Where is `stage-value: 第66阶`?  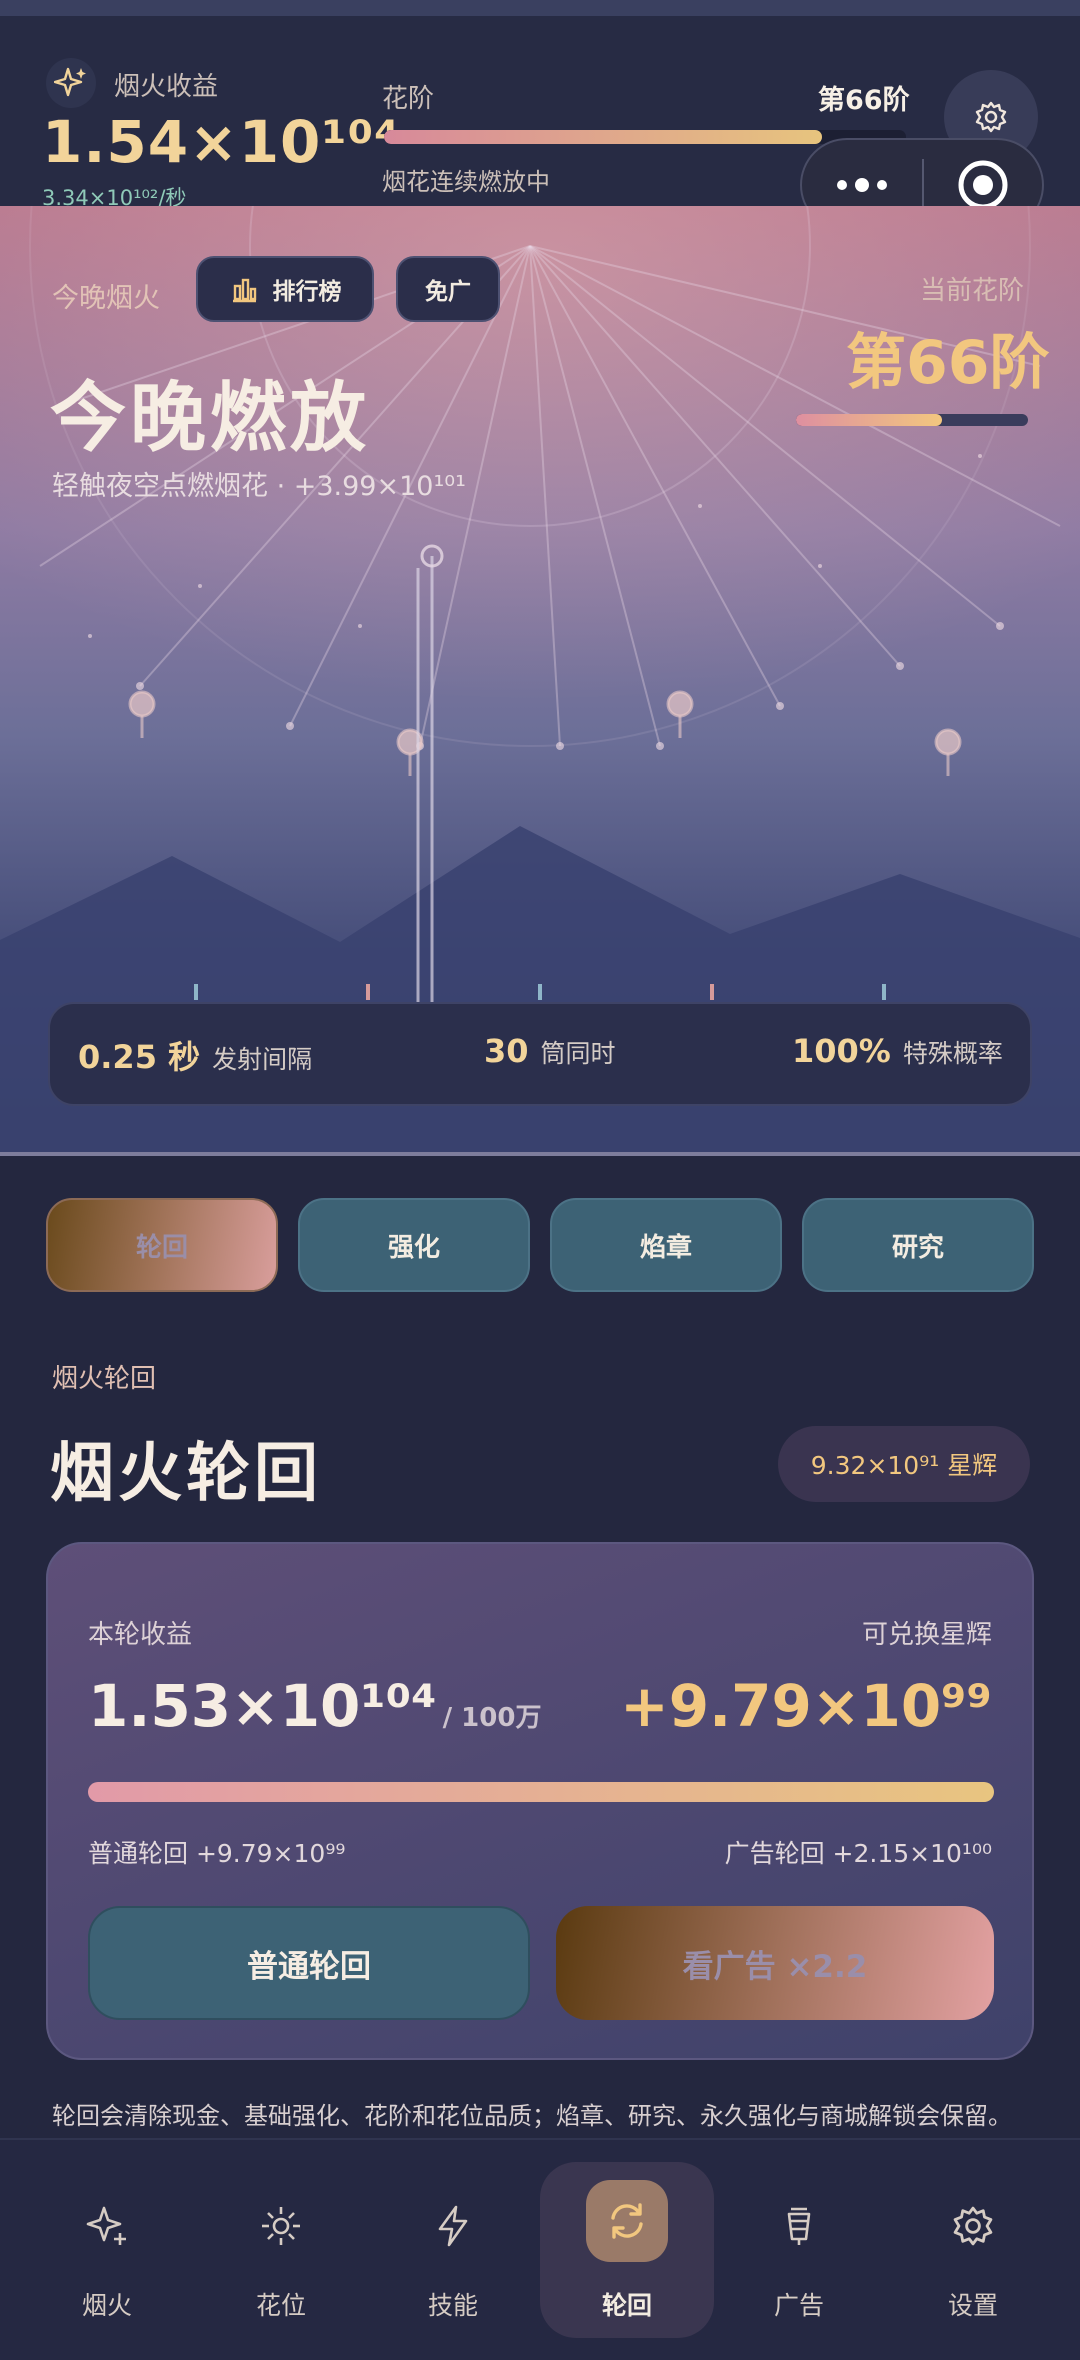 stage-value: 第66阶 is located at coordinates (864, 100).